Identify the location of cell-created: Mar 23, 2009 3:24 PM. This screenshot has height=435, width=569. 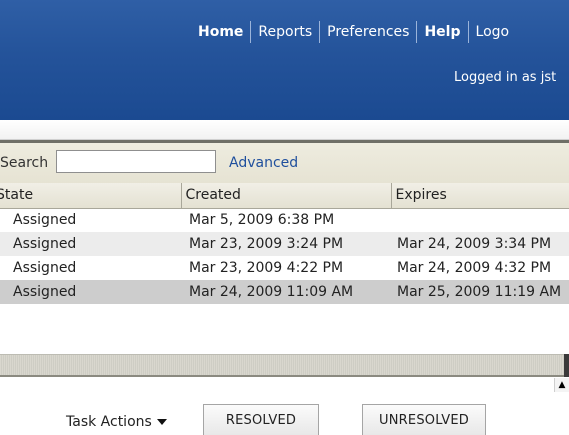
(286, 244).